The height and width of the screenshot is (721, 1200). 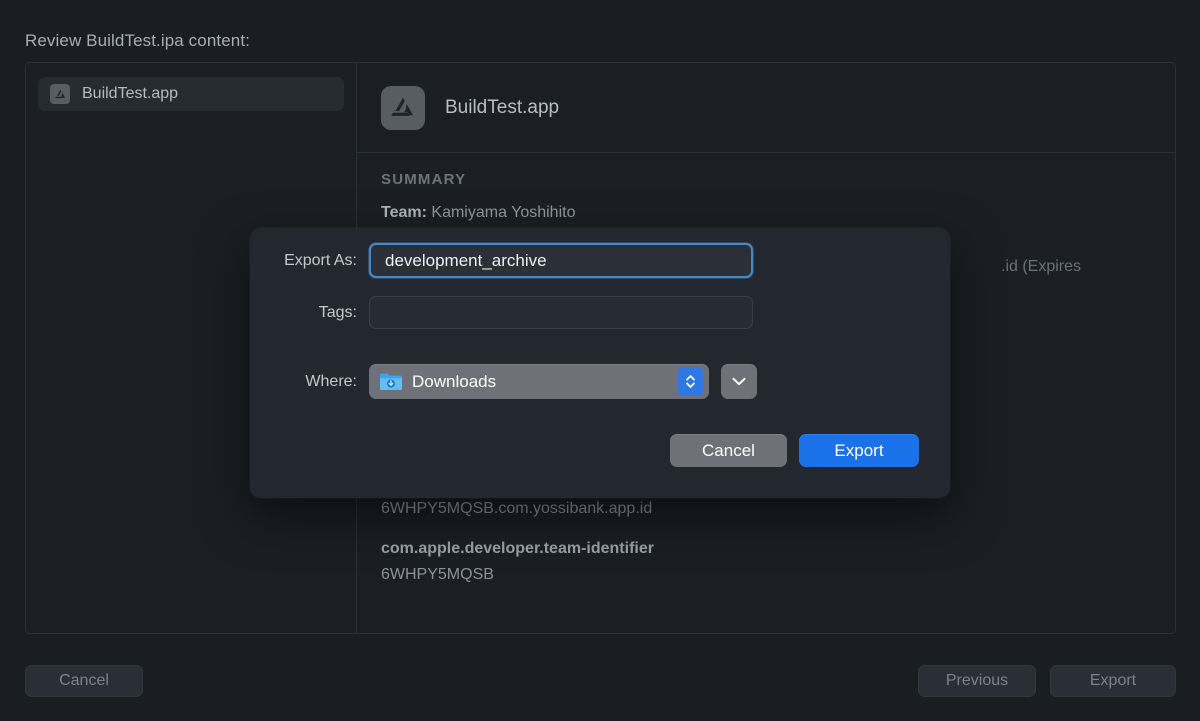 What do you see at coordinates (1041, 266) in the screenshot?
I see `summary-profile-tail: .id (Expires` at bounding box center [1041, 266].